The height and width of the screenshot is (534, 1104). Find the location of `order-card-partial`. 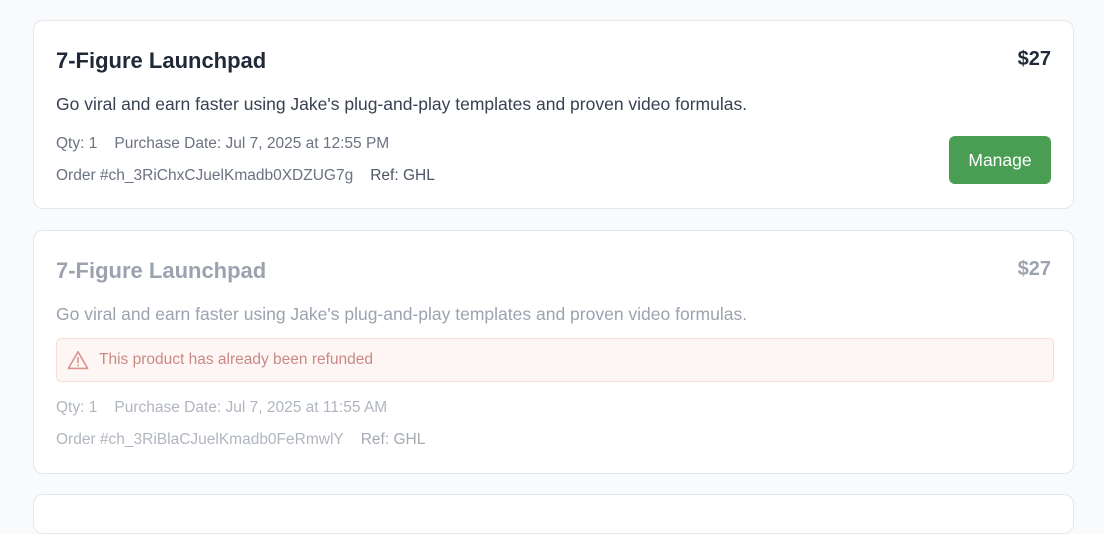

order-card-partial is located at coordinates (553, 514).